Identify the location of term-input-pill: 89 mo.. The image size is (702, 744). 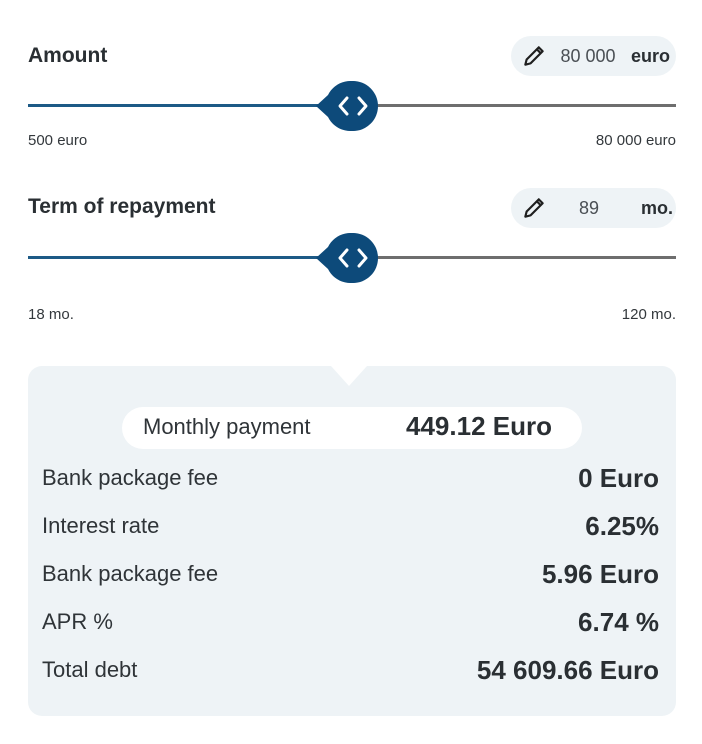
(593, 208).